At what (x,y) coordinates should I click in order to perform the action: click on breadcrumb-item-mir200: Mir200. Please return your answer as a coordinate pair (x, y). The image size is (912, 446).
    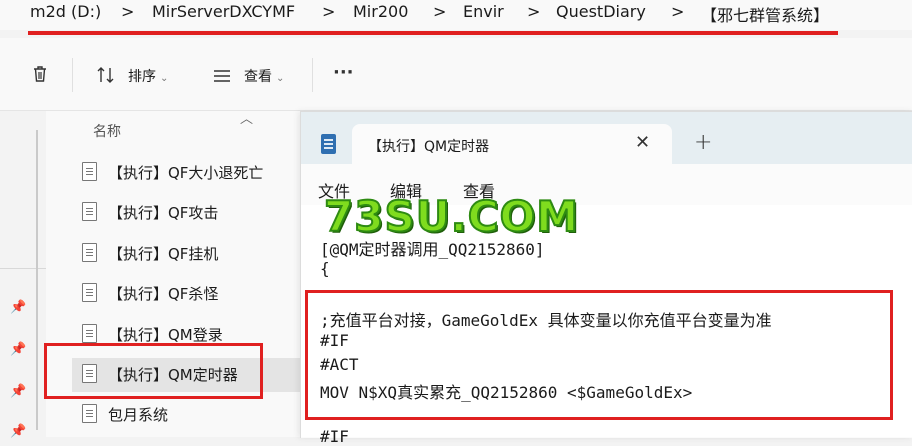
    Looking at the image, I should click on (380, 11).